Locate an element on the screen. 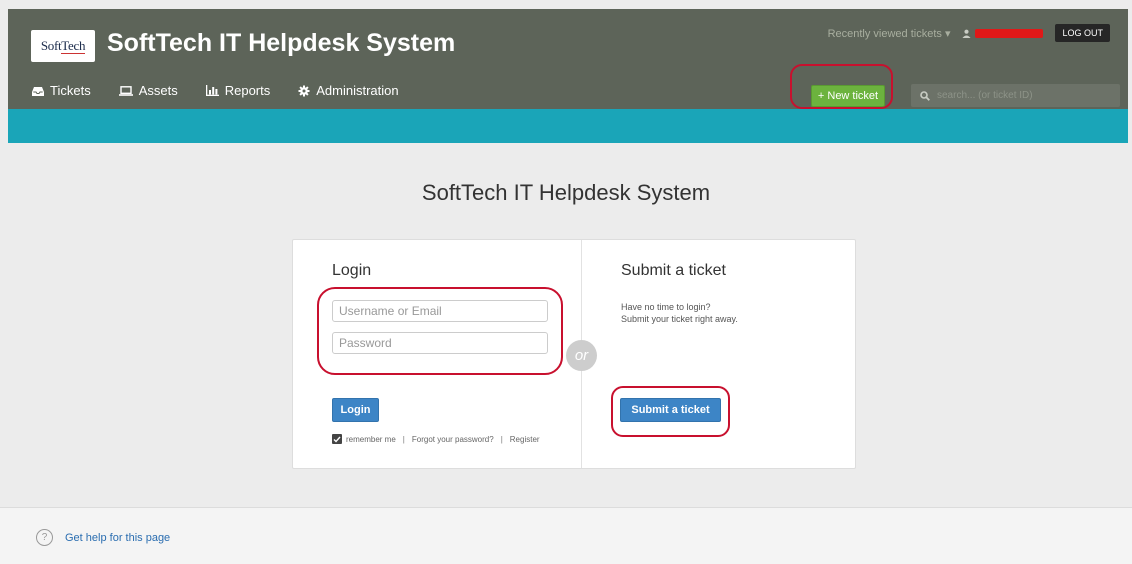 Image resolution: width=1132 pixels, height=564 pixels. laptop-icon is located at coordinates (125, 90).